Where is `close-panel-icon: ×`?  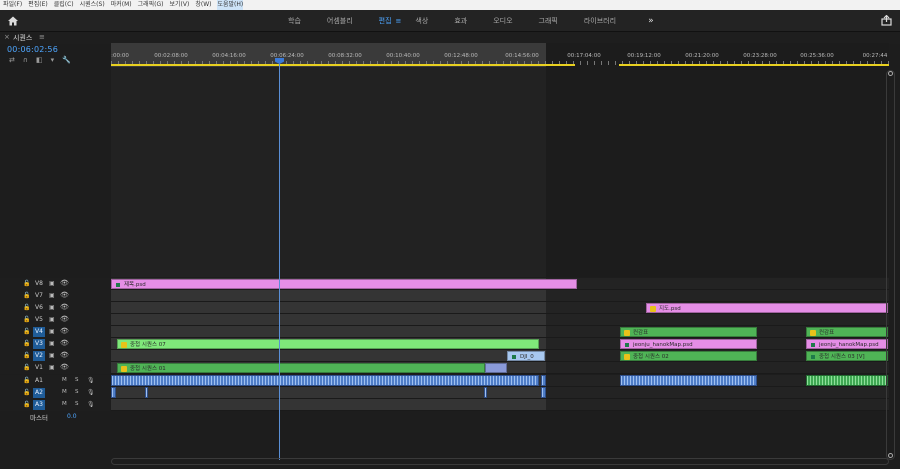
close-panel-icon: × is located at coordinates (7, 37).